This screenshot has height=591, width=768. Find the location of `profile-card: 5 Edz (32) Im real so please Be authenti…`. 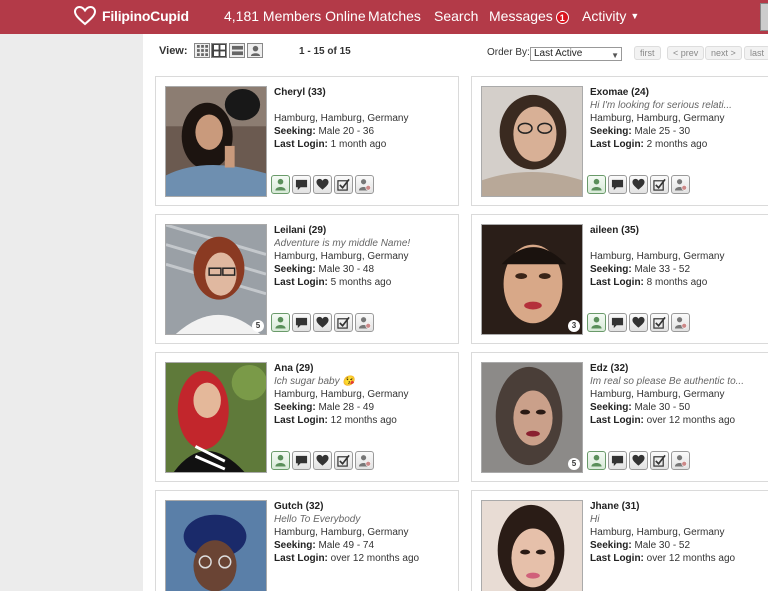

profile-card: 5 Edz (32) Im real so please Be authenti… is located at coordinates (619, 417).